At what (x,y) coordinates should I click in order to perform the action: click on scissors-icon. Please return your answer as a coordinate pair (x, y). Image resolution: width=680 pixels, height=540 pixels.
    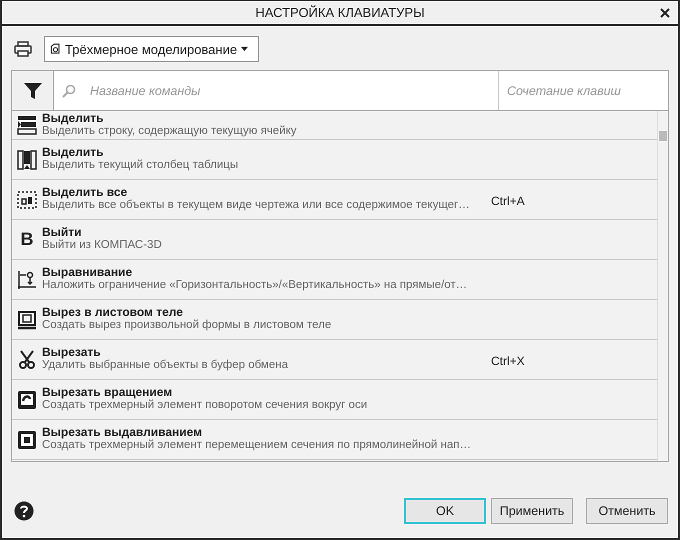
    Looking at the image, I should click on (27, 360).